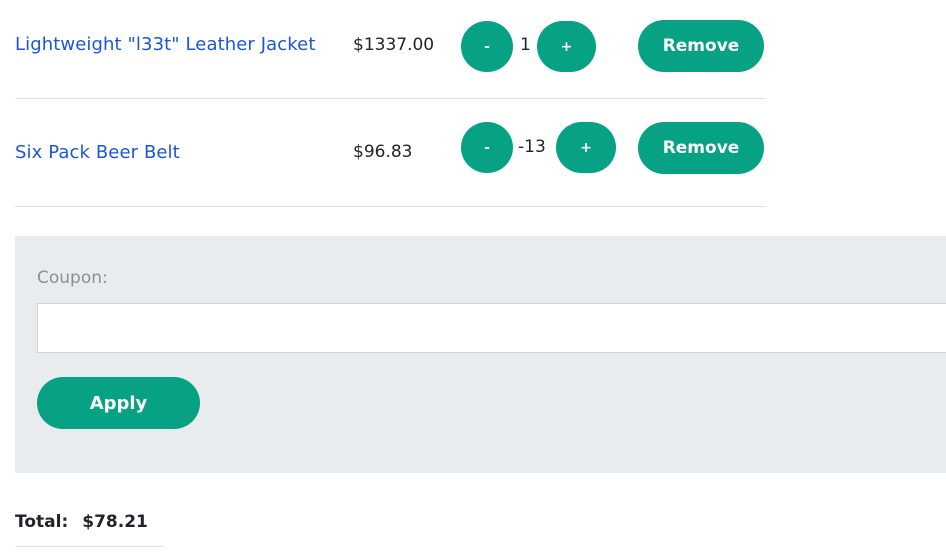  What do you see at coordinates (97, 152) in the screenshot?
I see `product-link: Six Pack Beer Belt` at bounding box center [97, 152].